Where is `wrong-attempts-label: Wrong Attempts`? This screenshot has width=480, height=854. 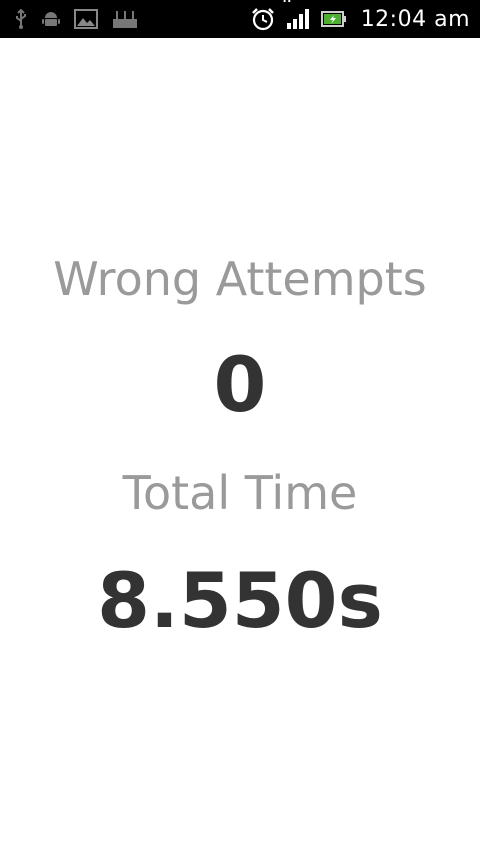 wrong-attempts-label: Wrong Attempts is located at coordinates (240, 279).